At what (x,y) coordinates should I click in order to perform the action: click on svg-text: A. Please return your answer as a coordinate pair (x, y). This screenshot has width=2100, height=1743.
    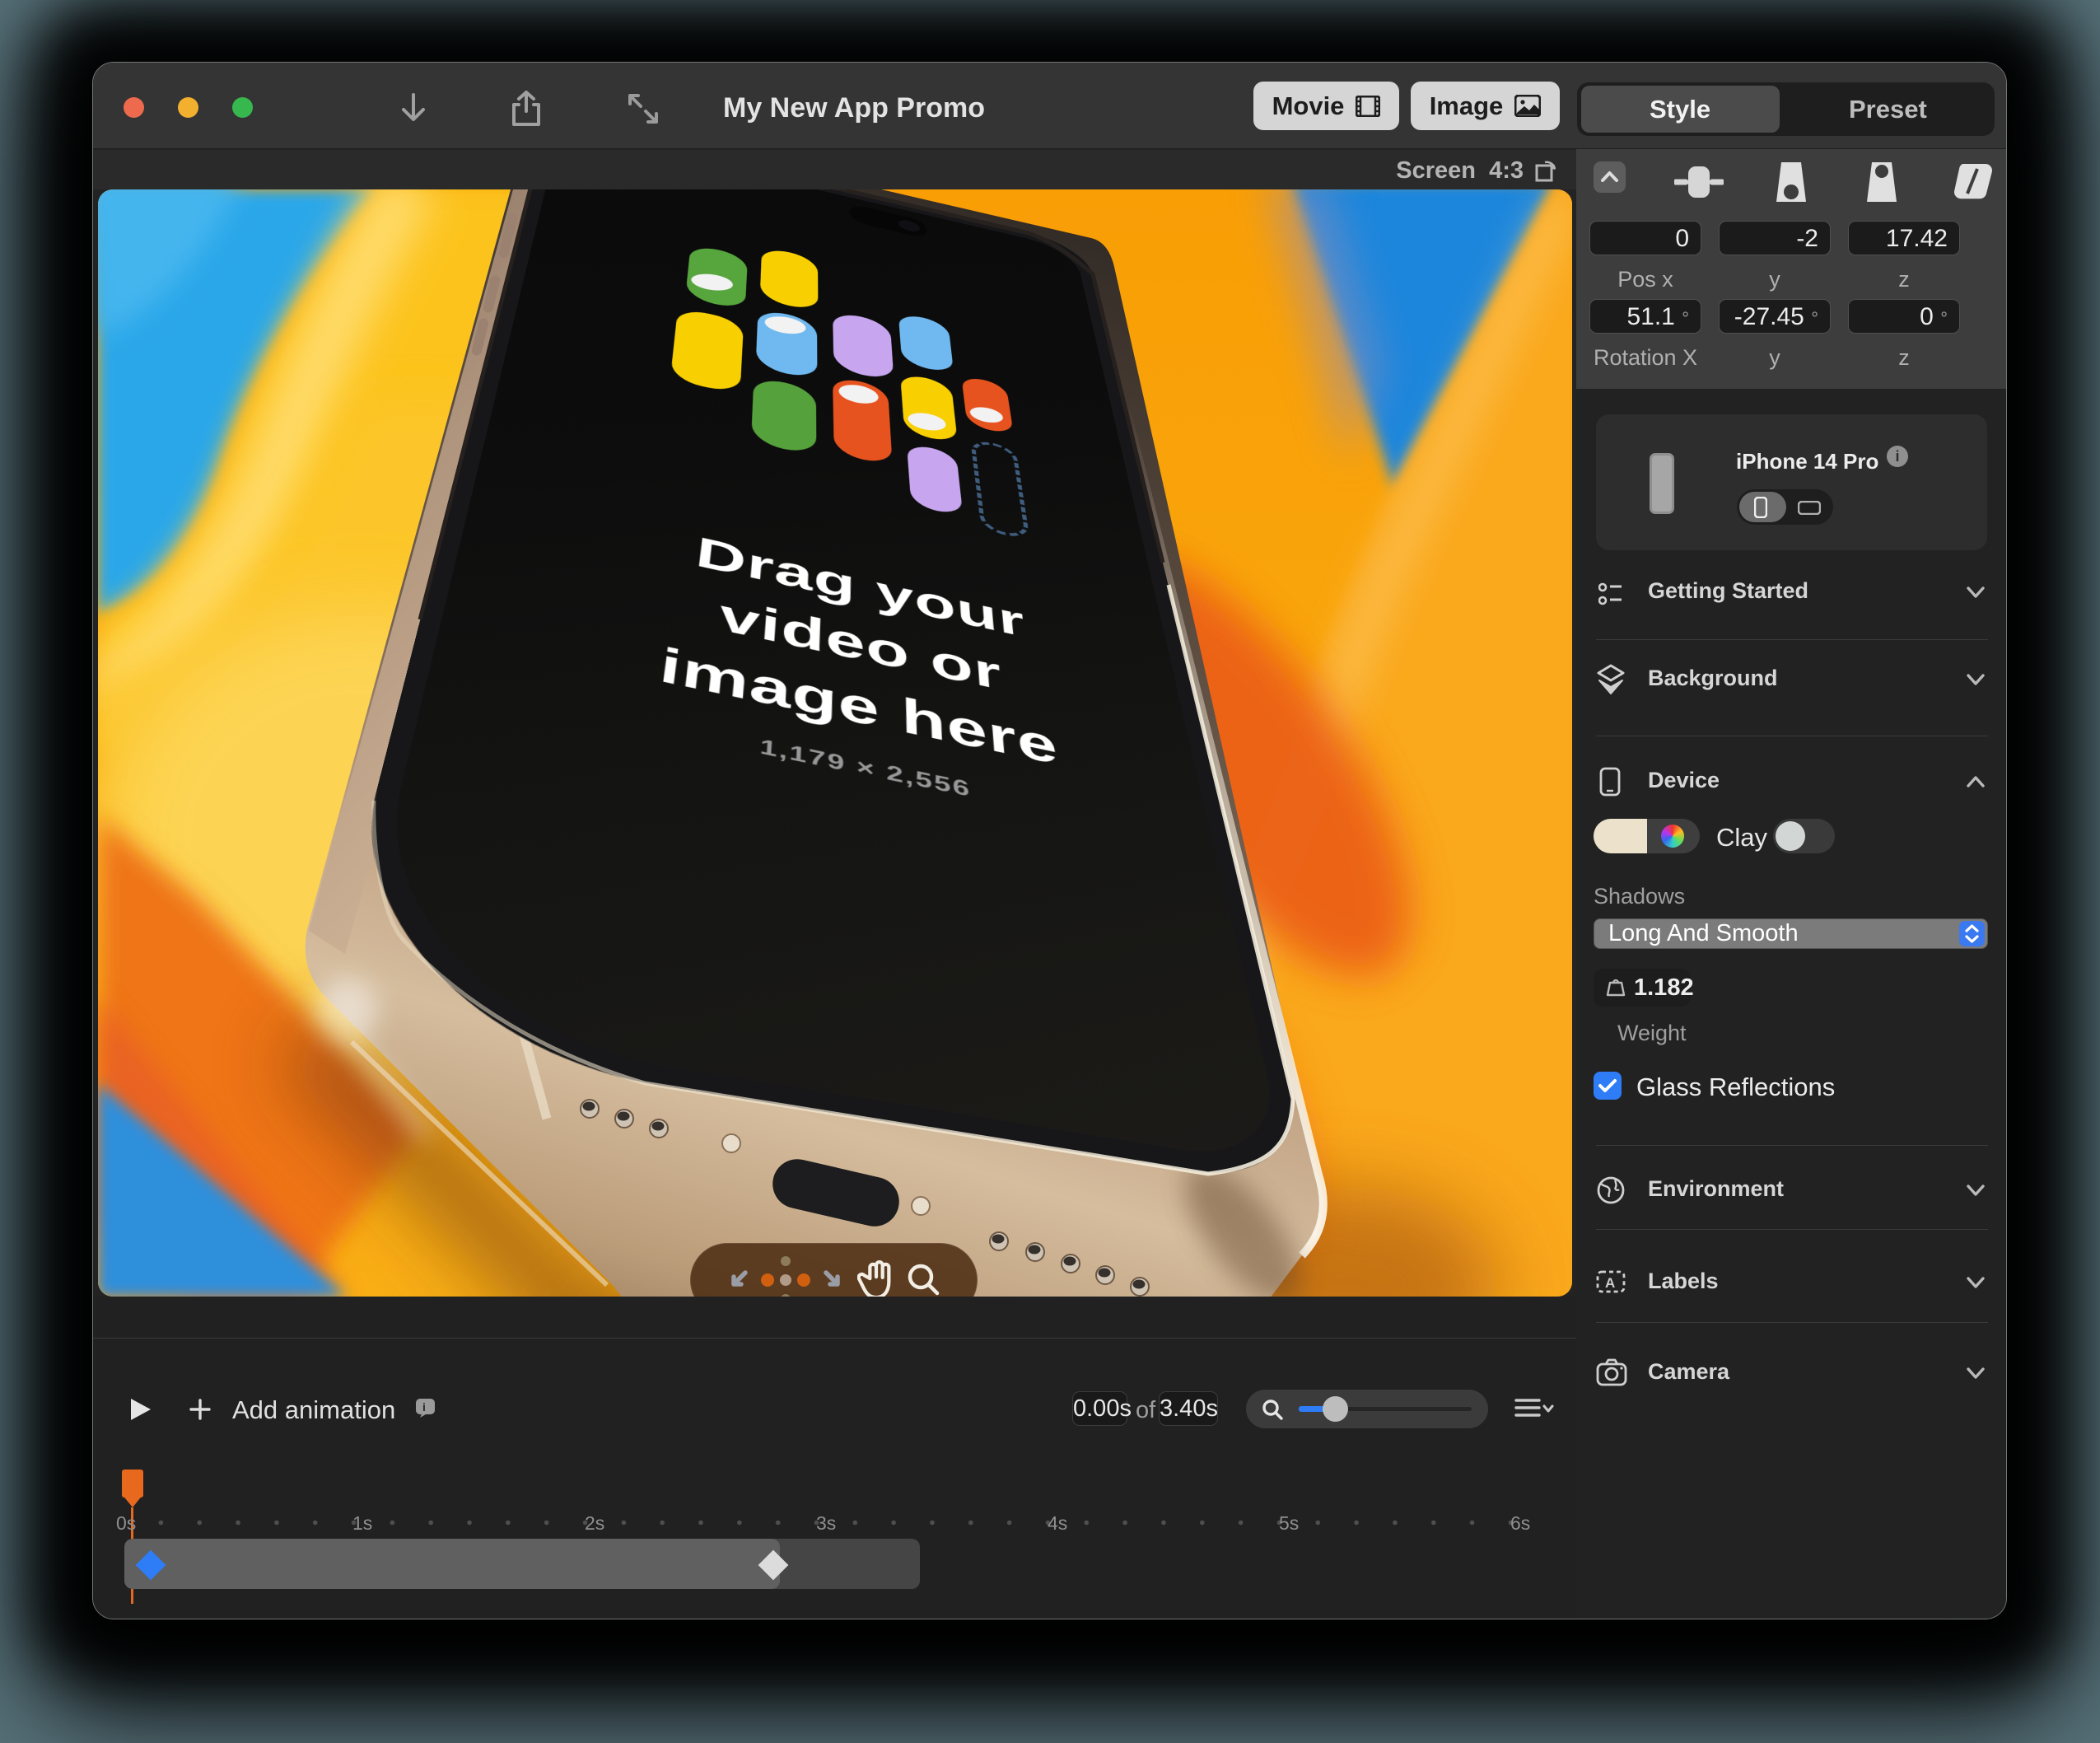
    Looking at the image, I should click on (1610, 1283).